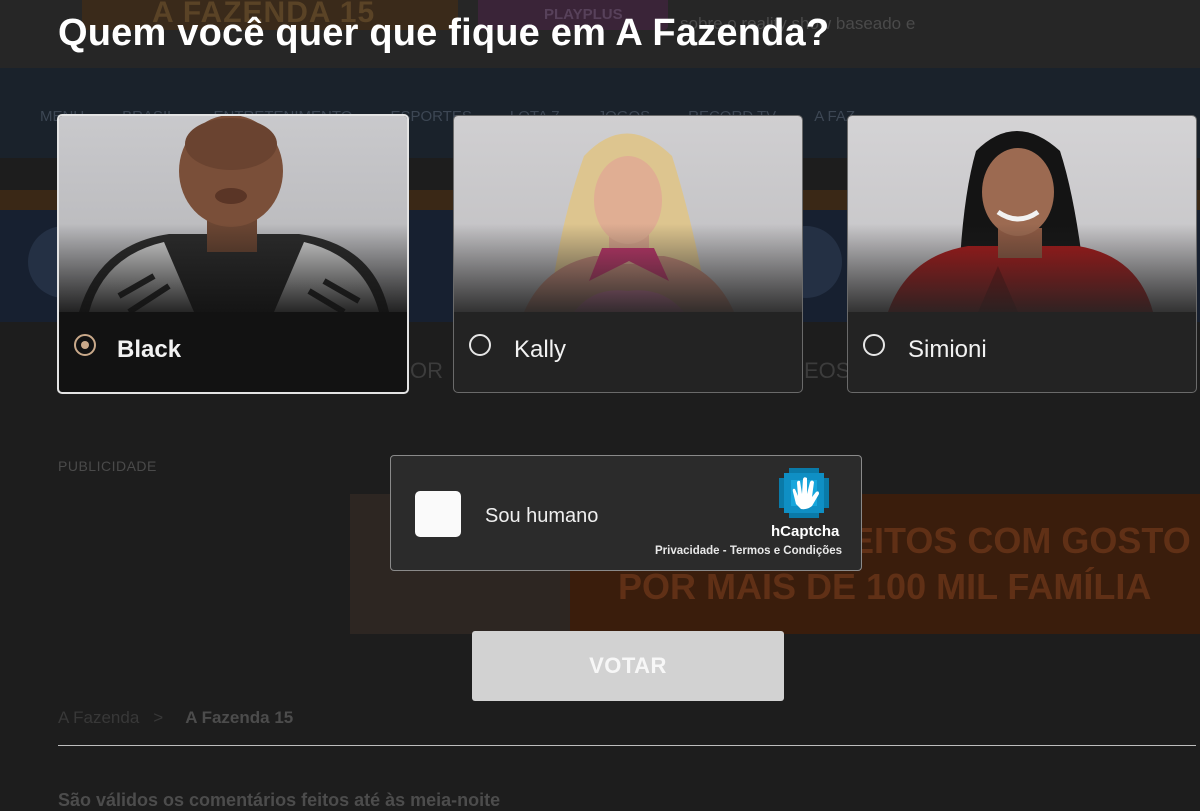  Describe the element at coordinates (438, 514) in the screenshot. I see `captcha-checkbox` at that location.